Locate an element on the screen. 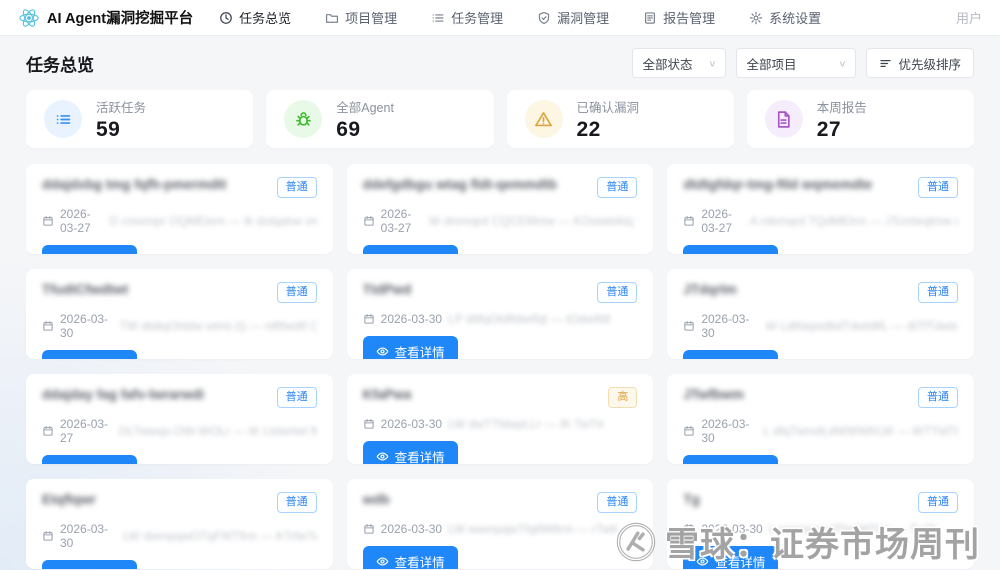 This screenshot has height=570, width=1000. report-icon is located at coordinates (650, 18).